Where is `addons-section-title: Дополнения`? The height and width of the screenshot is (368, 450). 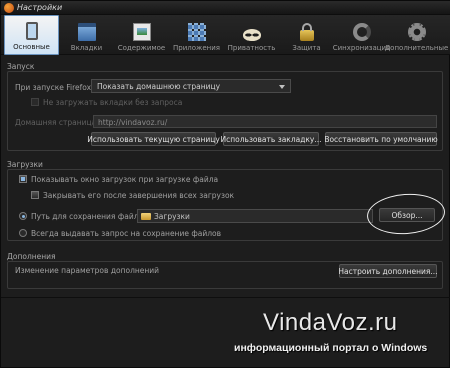 addons-section-title: Дополнения is located at coordinates (31, 256).